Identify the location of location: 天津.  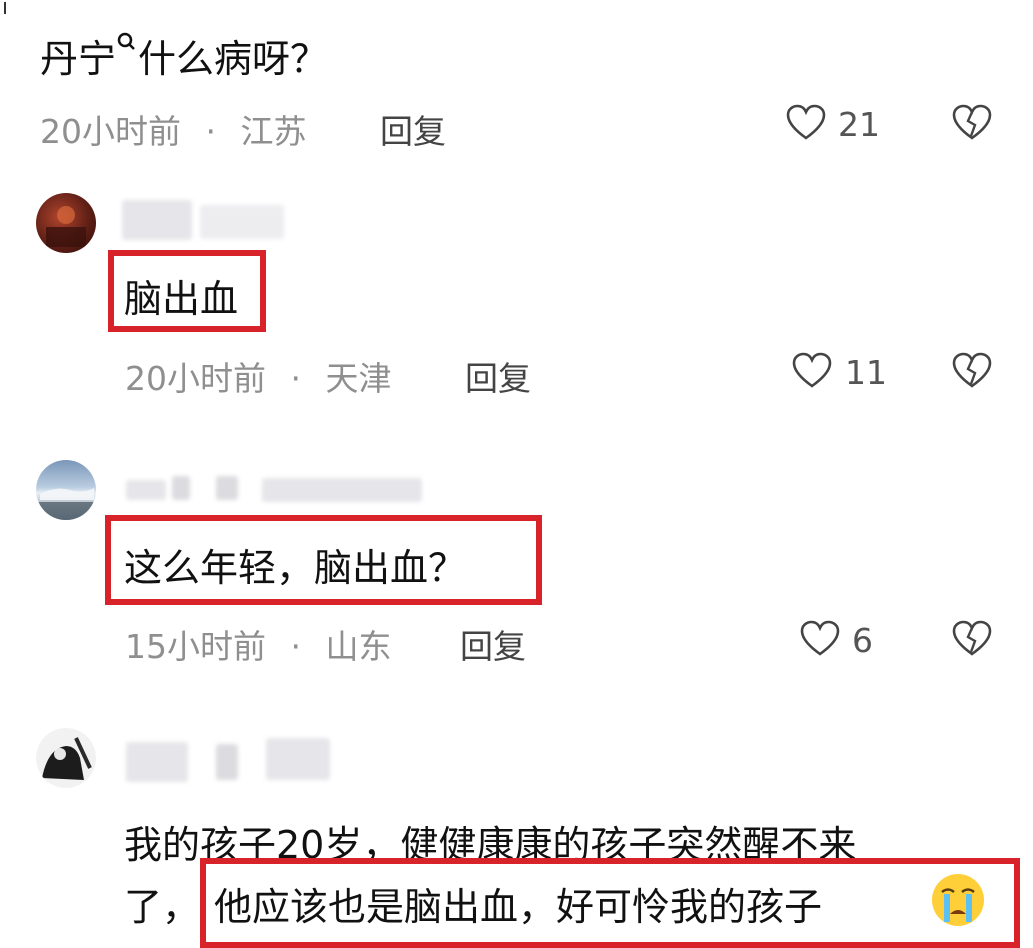
(358, 378).